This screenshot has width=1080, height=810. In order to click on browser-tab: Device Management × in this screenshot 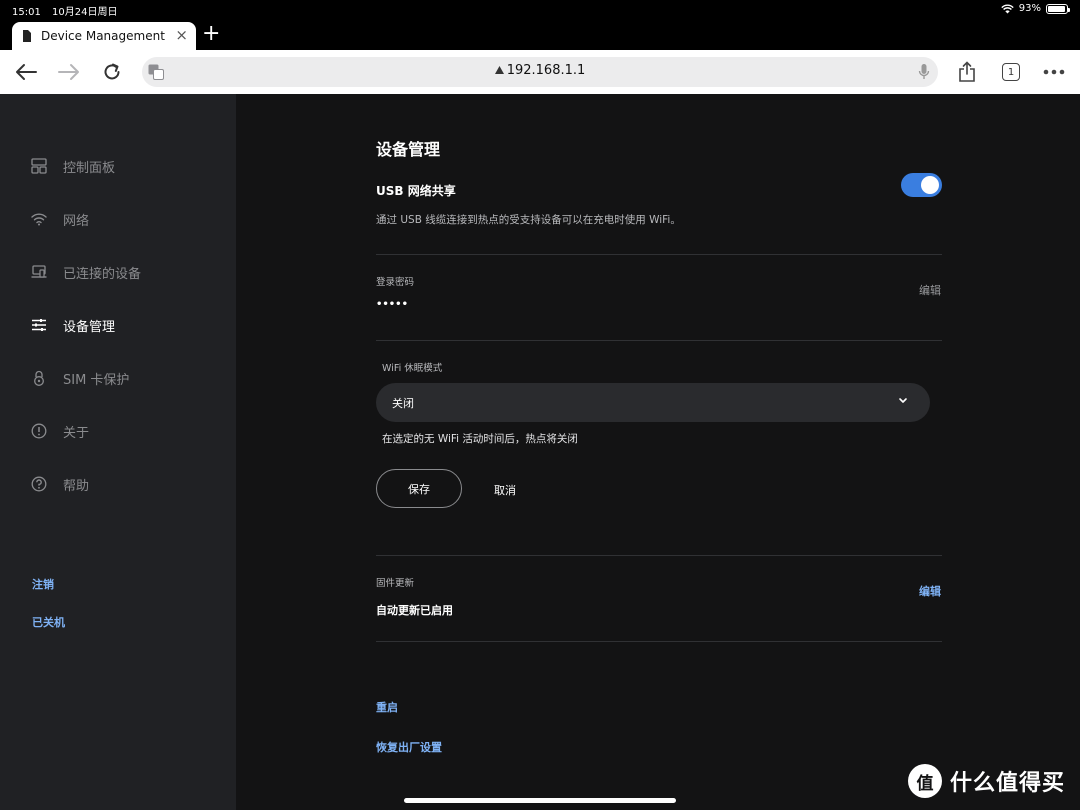, I will do `click(104, 36)`.